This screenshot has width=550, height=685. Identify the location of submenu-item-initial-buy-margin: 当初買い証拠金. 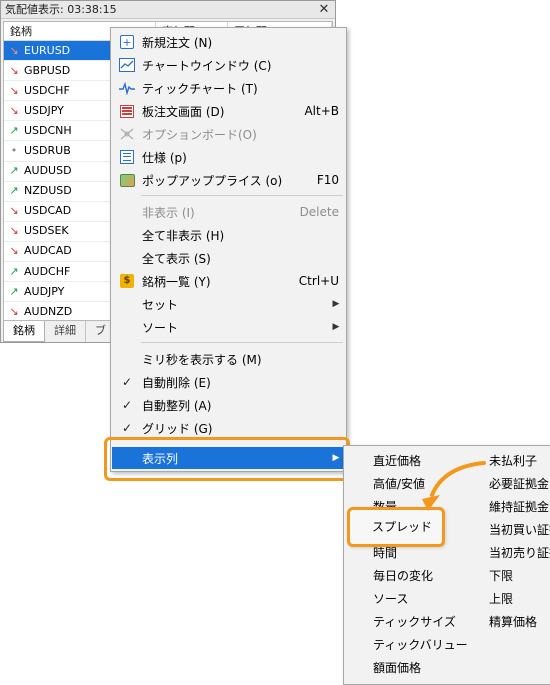
(519, 530).